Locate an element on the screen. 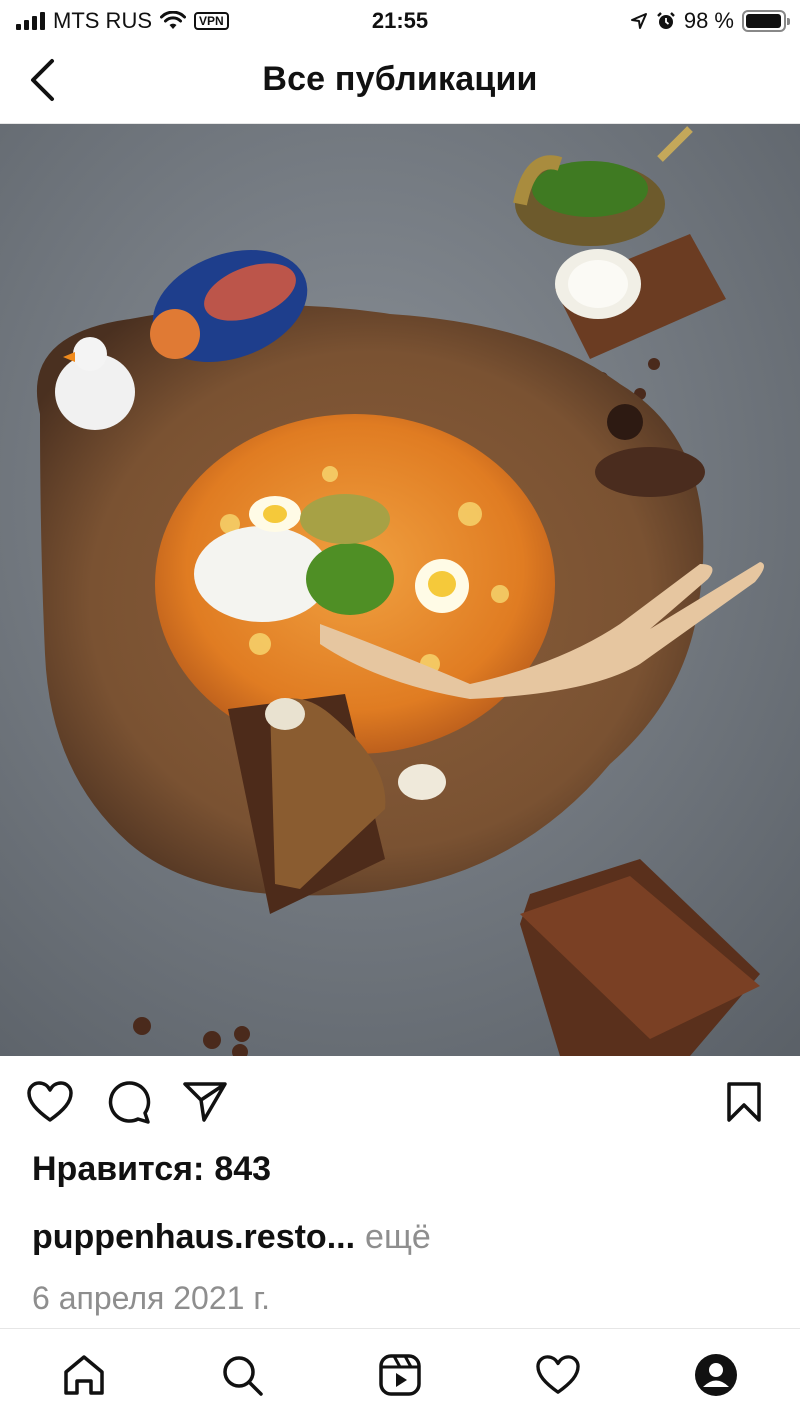 The image size is (800, 1422). status-right: 98 % is located at coordinates (710, 21).